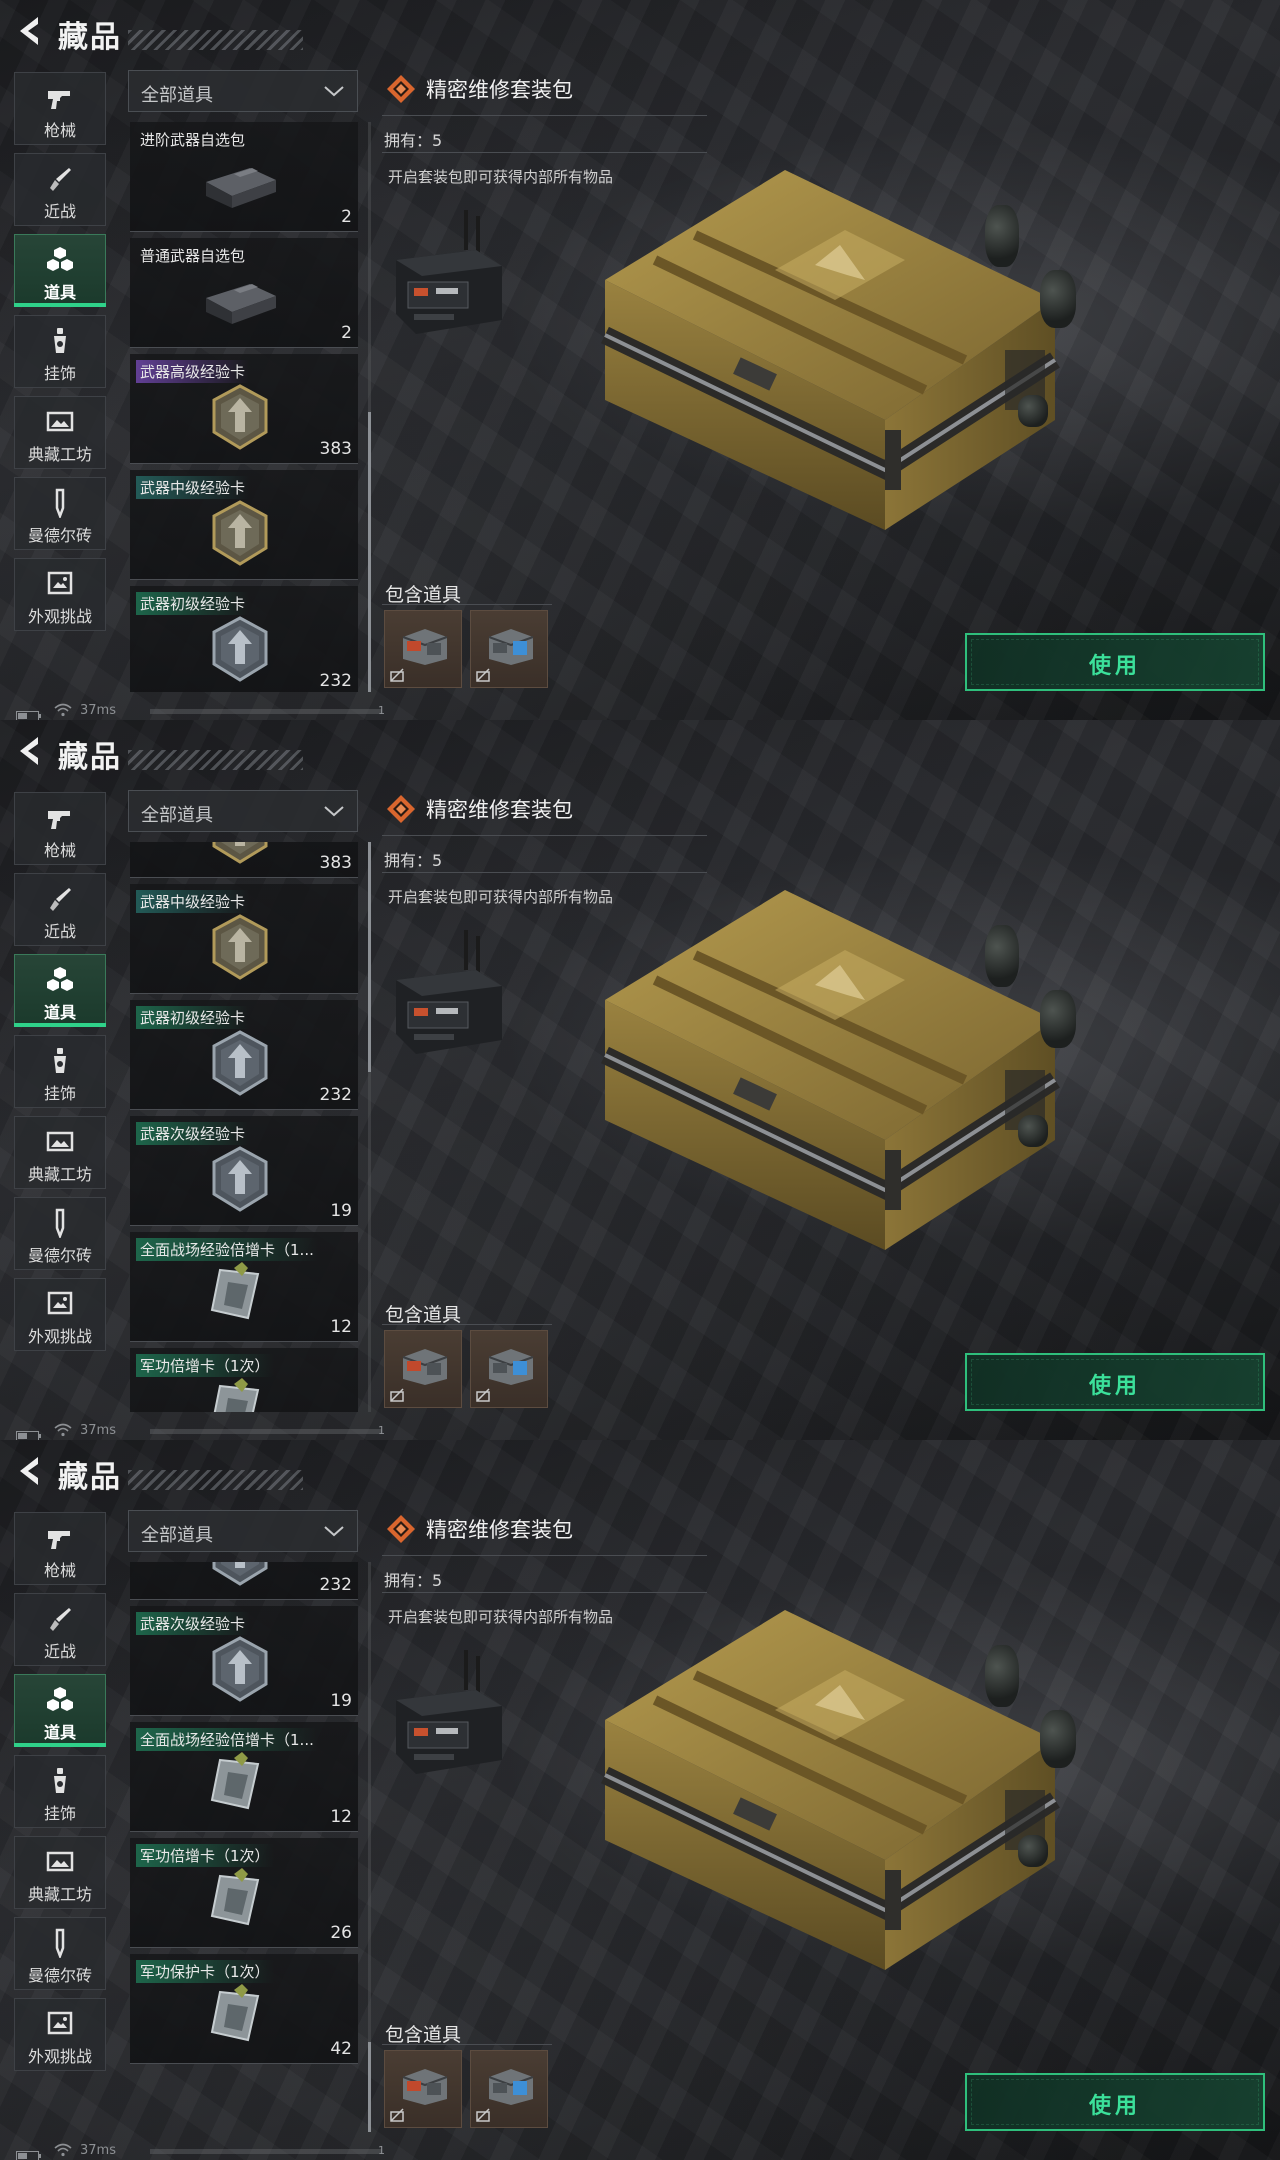 Image resolution: width=1280 pixels, height=2160 pixels. What do you see at coordinates (510, 2084) in the screenshot?
I see `repair-kit-blue-icon` at bounding box center [510, 2084].